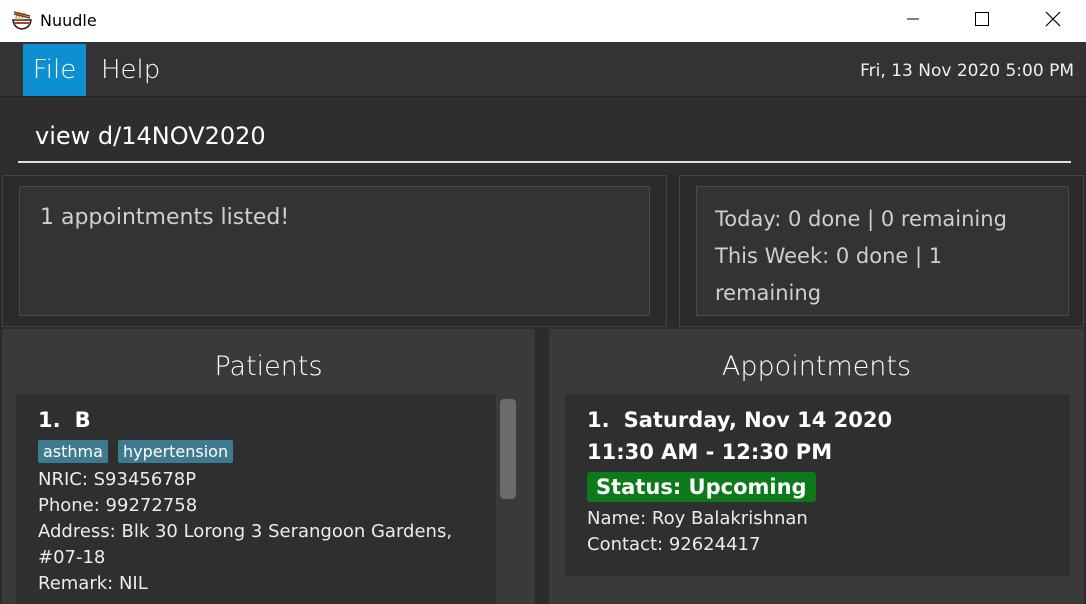 This screenshot has width=1086, height=604. Describe the element at coordinates (73, 451) in the screenshot. I see `tag-asthma: asthma` at that location.